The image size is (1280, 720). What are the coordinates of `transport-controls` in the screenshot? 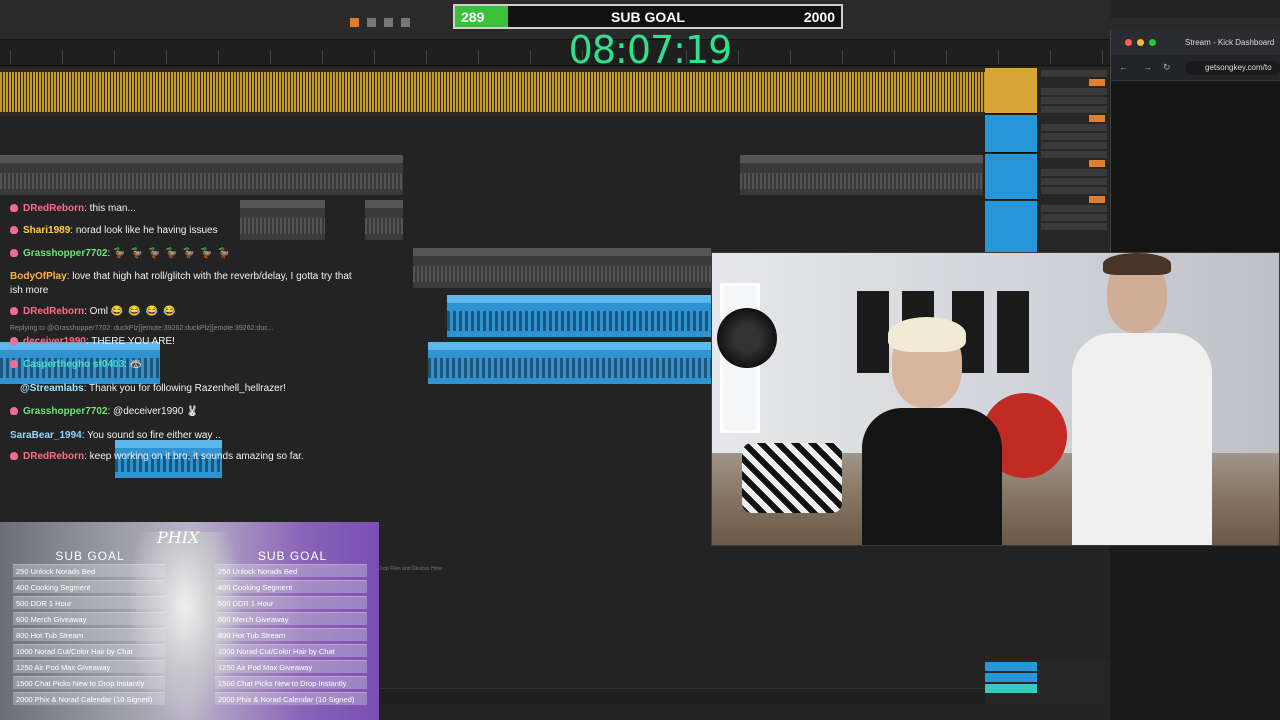 It's located at (380, 22).